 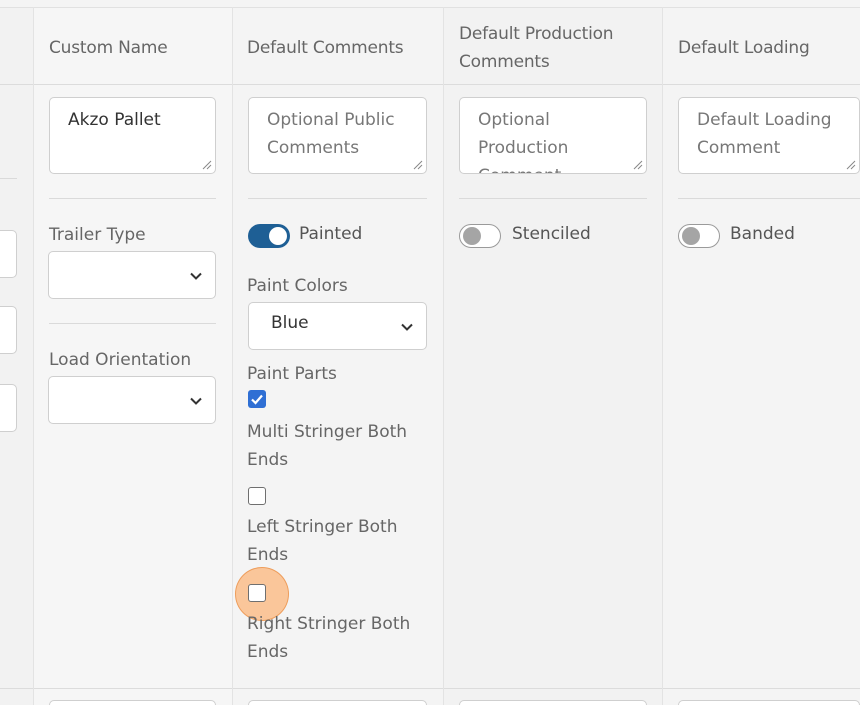 I want to click on stenciled-toggle, so click(x=480, y=236).